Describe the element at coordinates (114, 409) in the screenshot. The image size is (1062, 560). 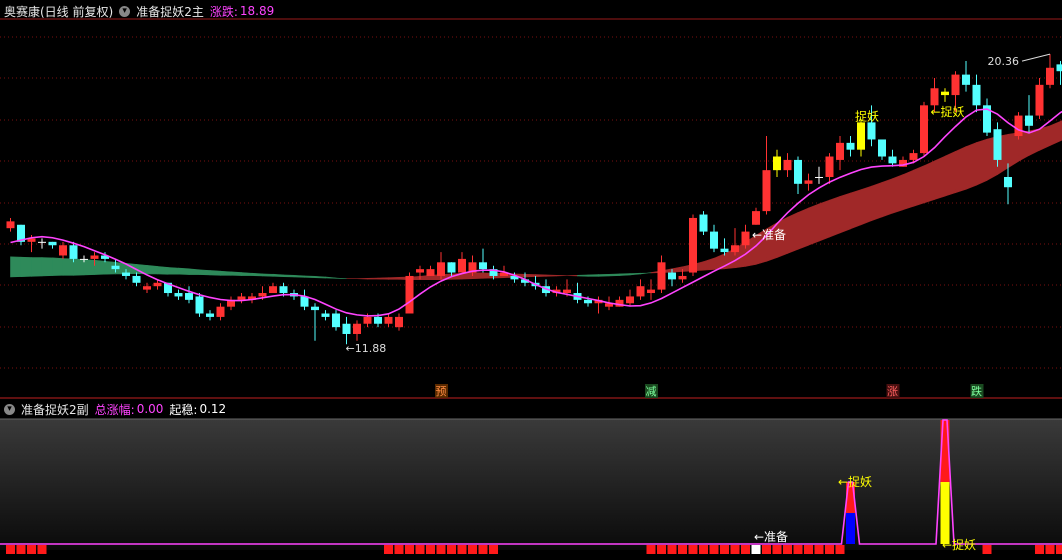
I see `total-change-label: 总涨幅:` at that location.